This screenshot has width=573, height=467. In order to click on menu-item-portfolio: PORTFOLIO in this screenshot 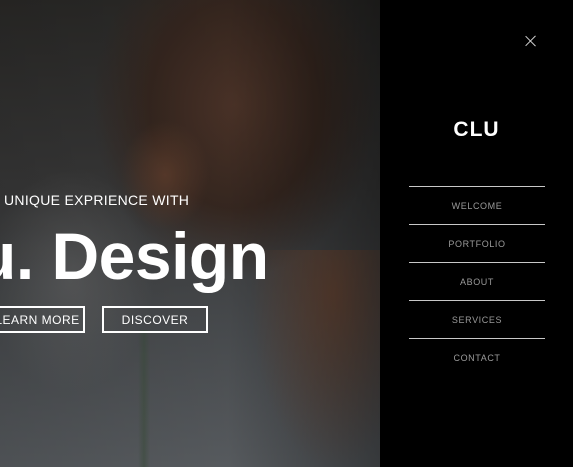, I will do `click(477, 243)`.